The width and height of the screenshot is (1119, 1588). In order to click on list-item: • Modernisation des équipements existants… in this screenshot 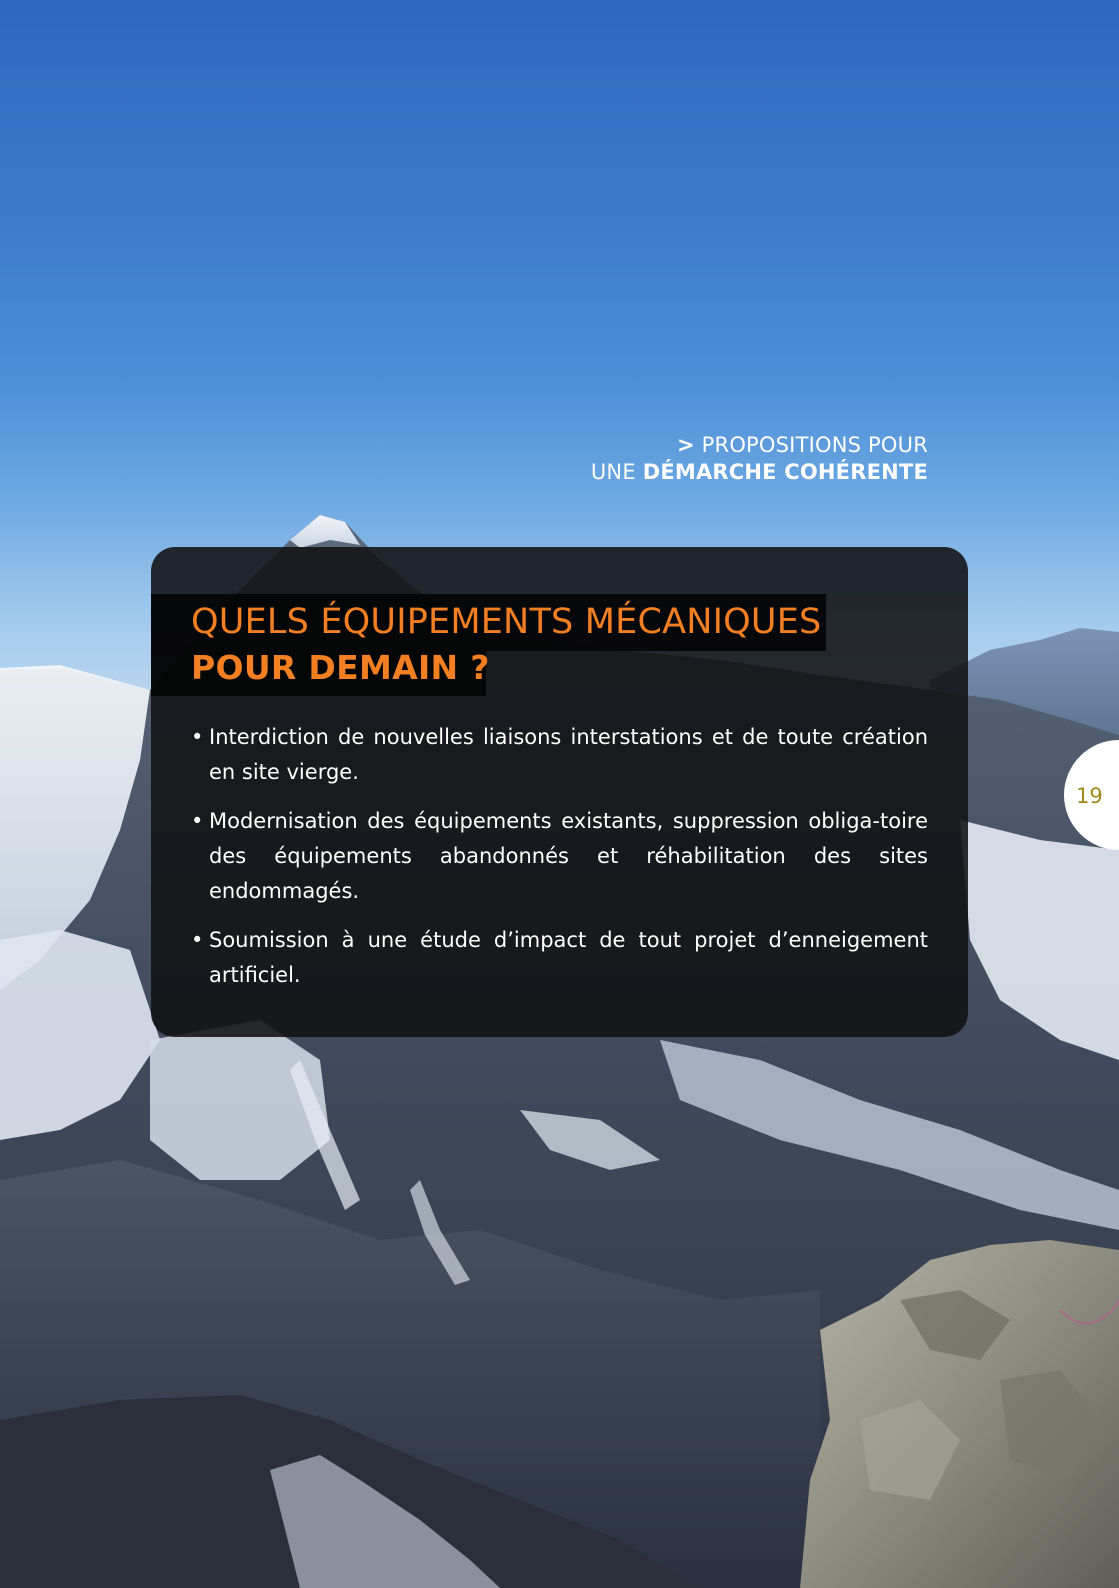, I will do `click(559, 856)`.